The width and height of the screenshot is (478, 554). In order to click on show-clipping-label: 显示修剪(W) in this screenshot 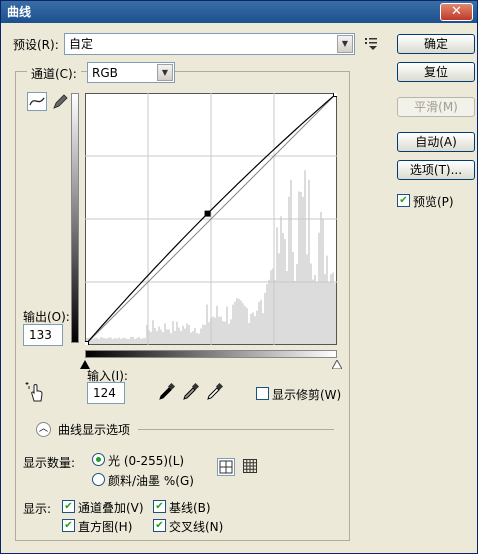, I will do `click(307, 395)`.